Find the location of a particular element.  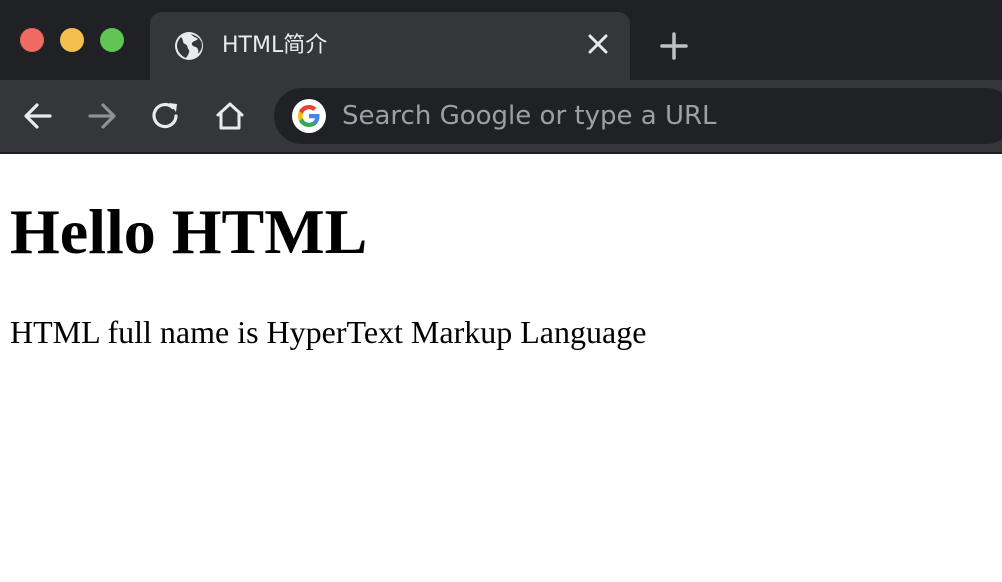

close-icon is located at coordinates (598, 44).